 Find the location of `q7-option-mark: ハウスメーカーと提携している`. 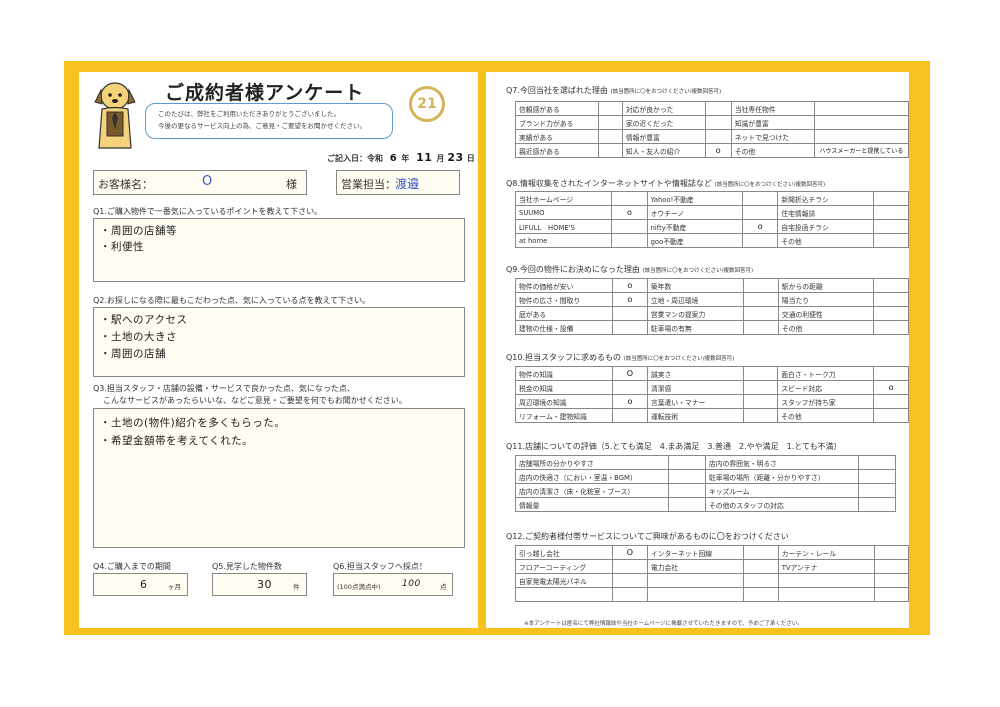

q7-option-mark: ハウスメーカーと提携している is located at coordinates (861, 150).